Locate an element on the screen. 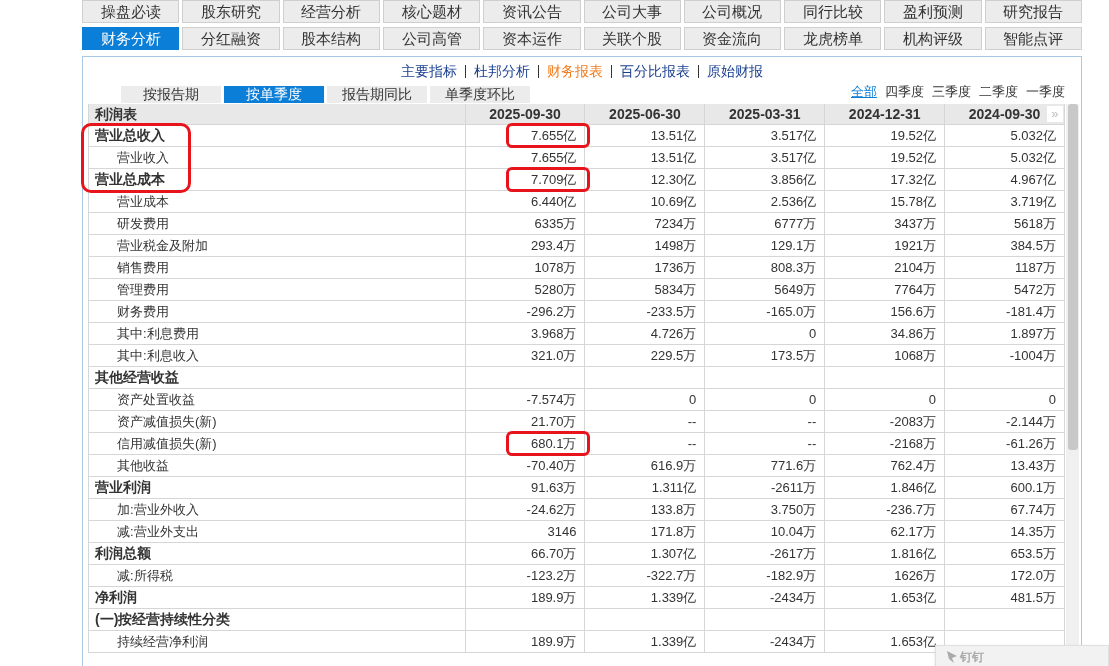 The image size is (1109, 666). quarter-filter: 全部 is located at coordinates (864, 92).